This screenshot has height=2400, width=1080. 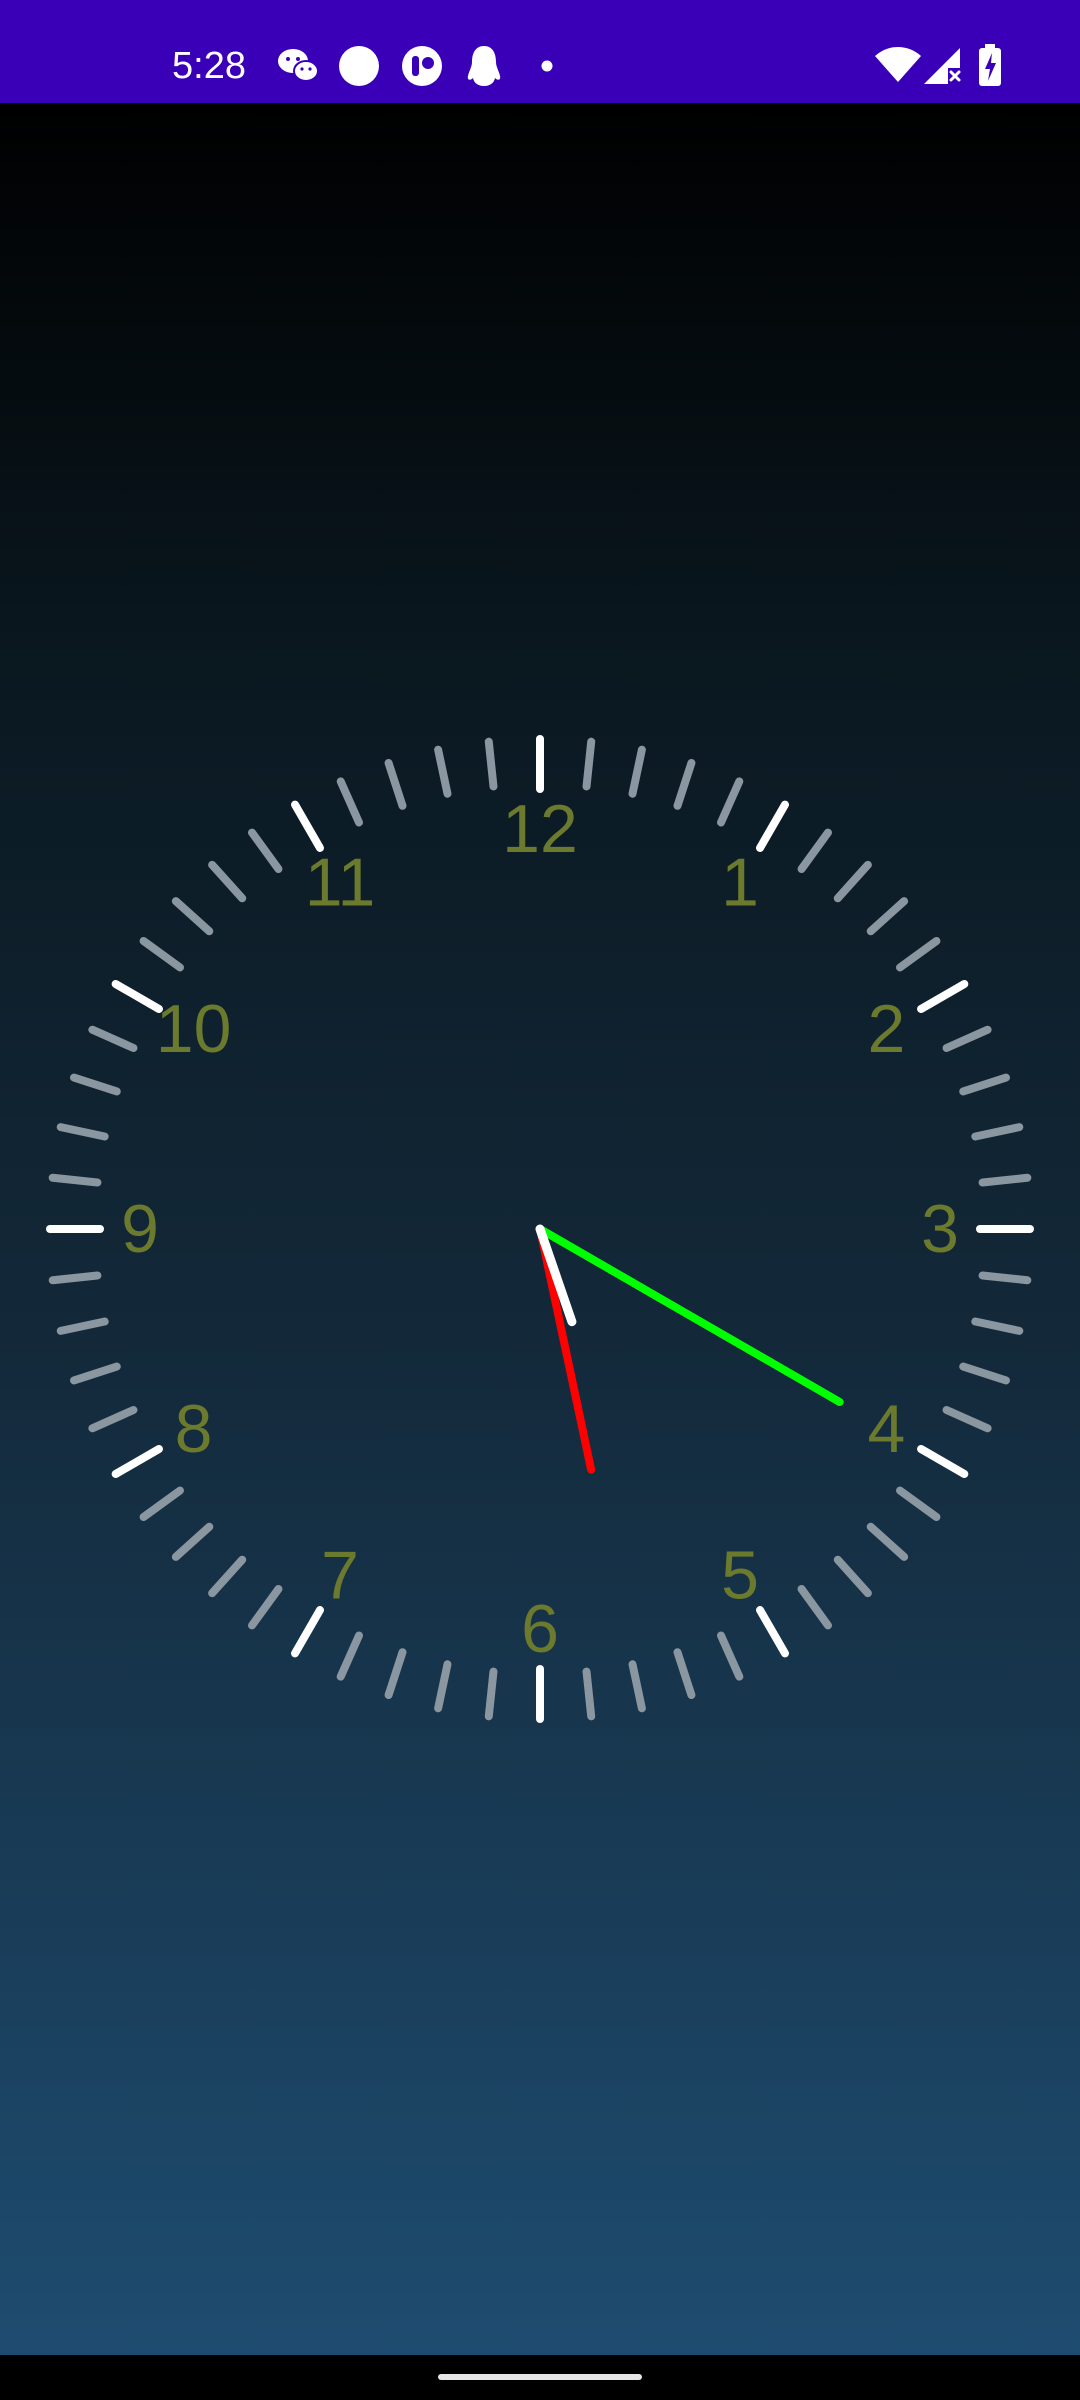 I want to click on battery-charging-icon, so click(x=990, y=65).